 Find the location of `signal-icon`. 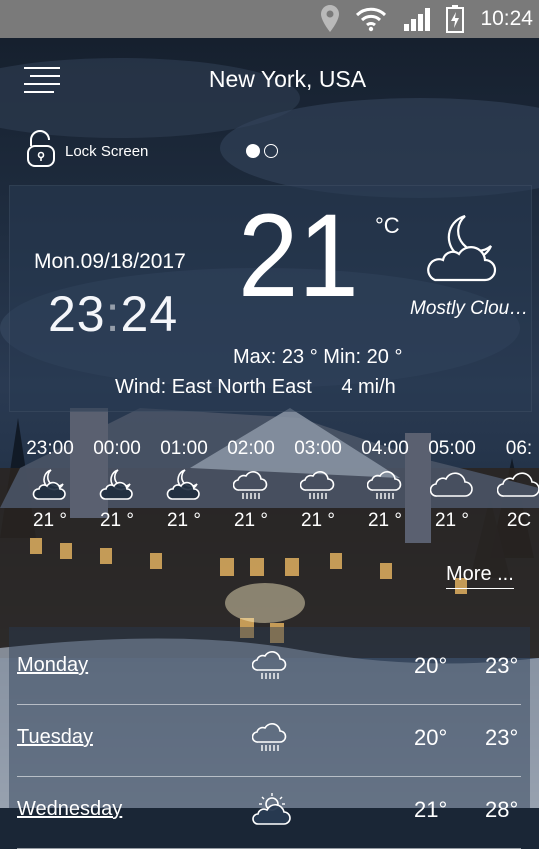

signal-icon is located at coordinates (418, 19).